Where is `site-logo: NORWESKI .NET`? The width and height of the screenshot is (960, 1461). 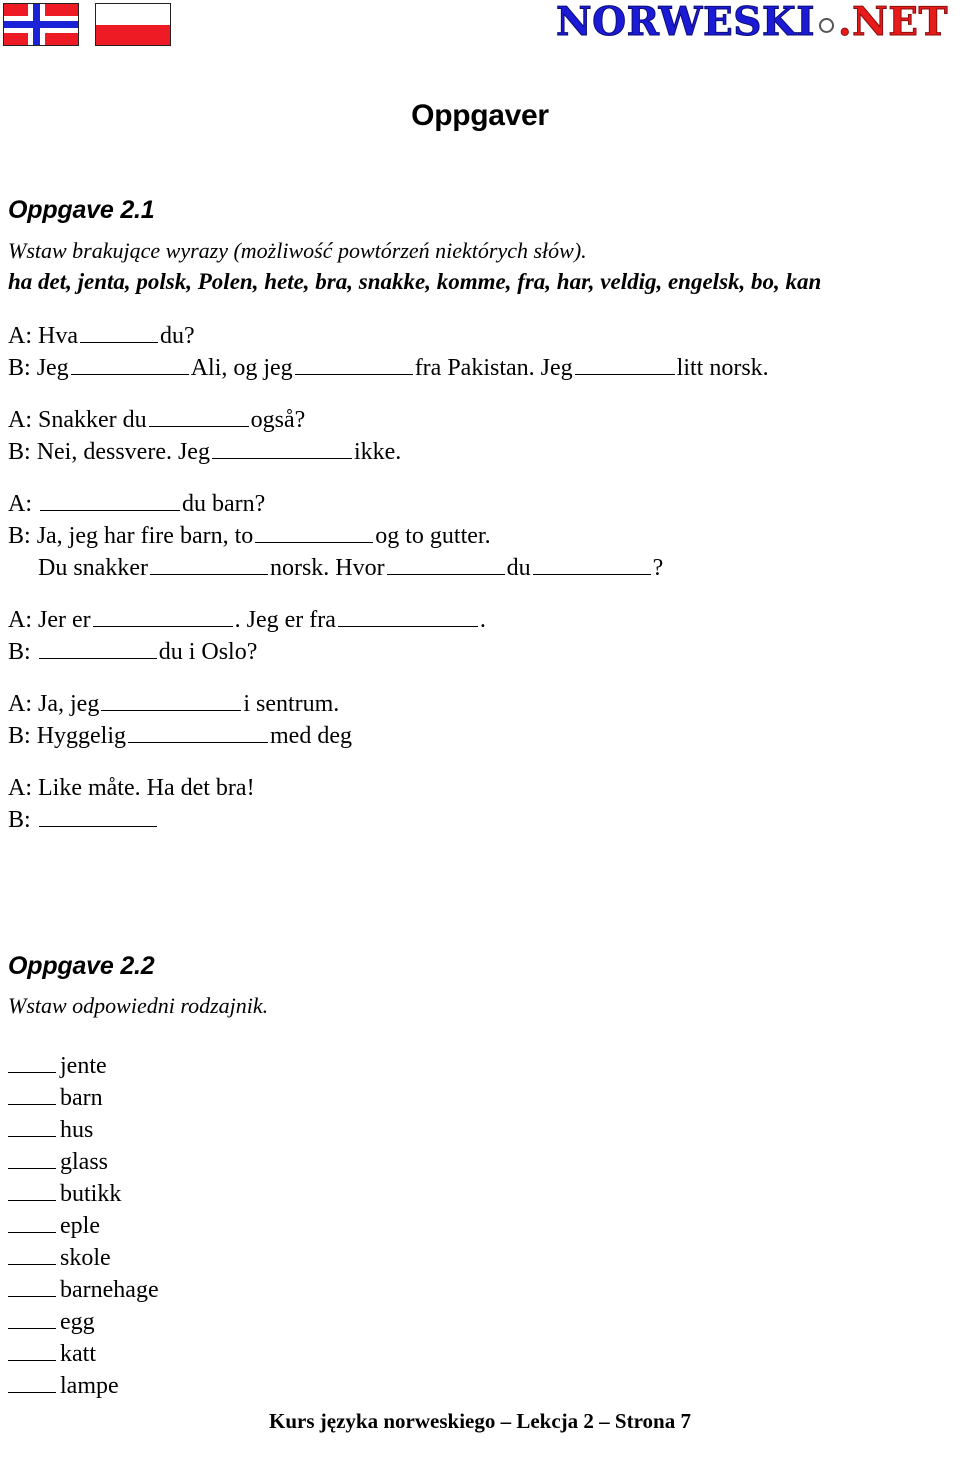 site-logo: NORWESKI .NET is located at coordinates (751, 22).